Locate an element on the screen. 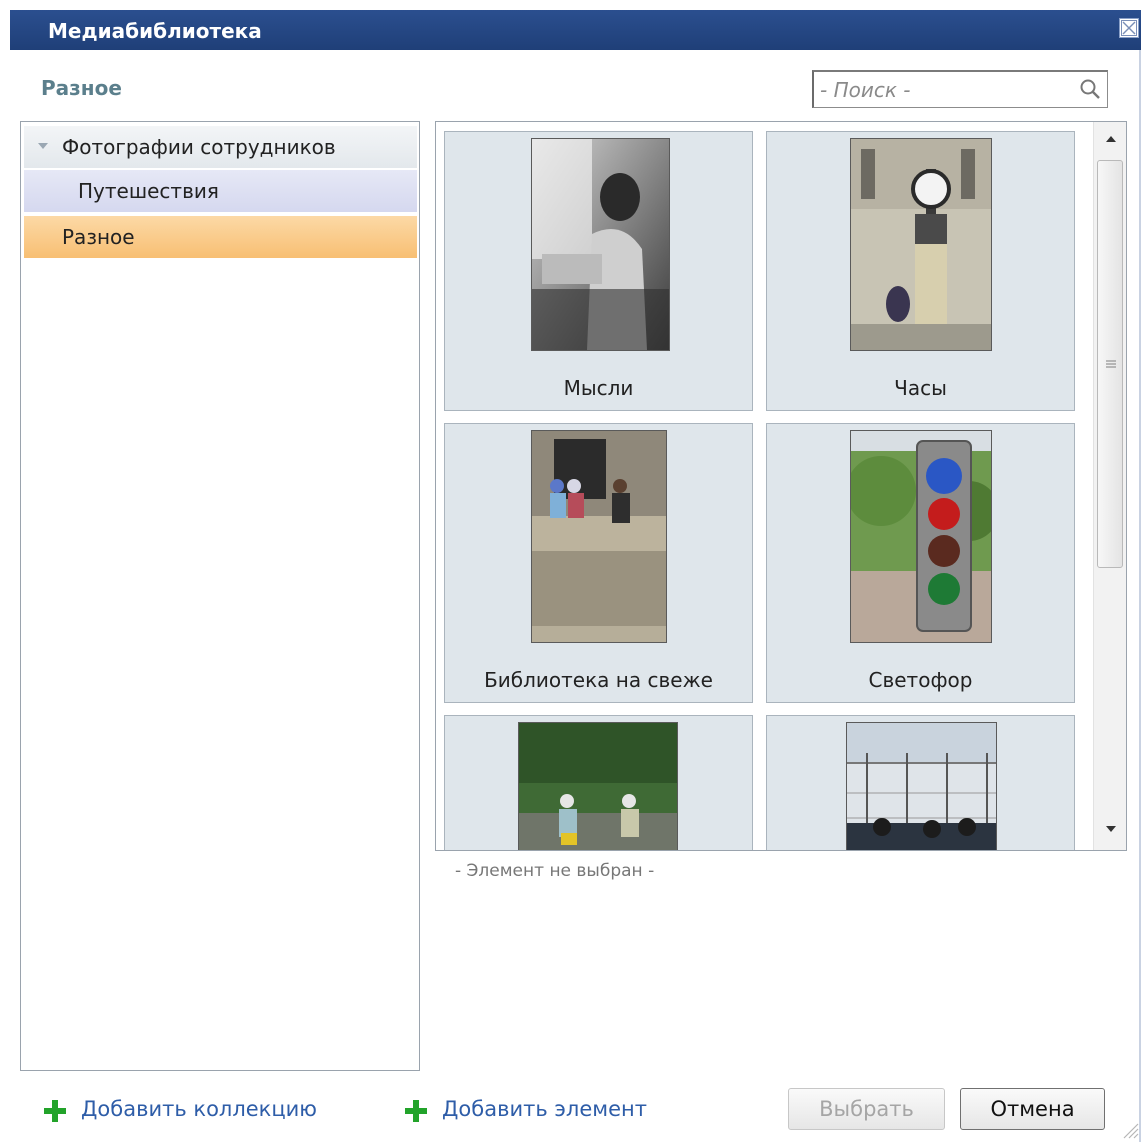  cyclists-thumbnail is located at coordinates (598, 786).